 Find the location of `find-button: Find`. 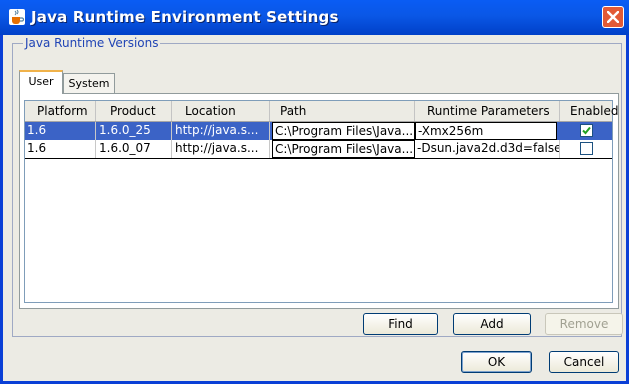

find-button: Find is located at coordinates (400, 324).